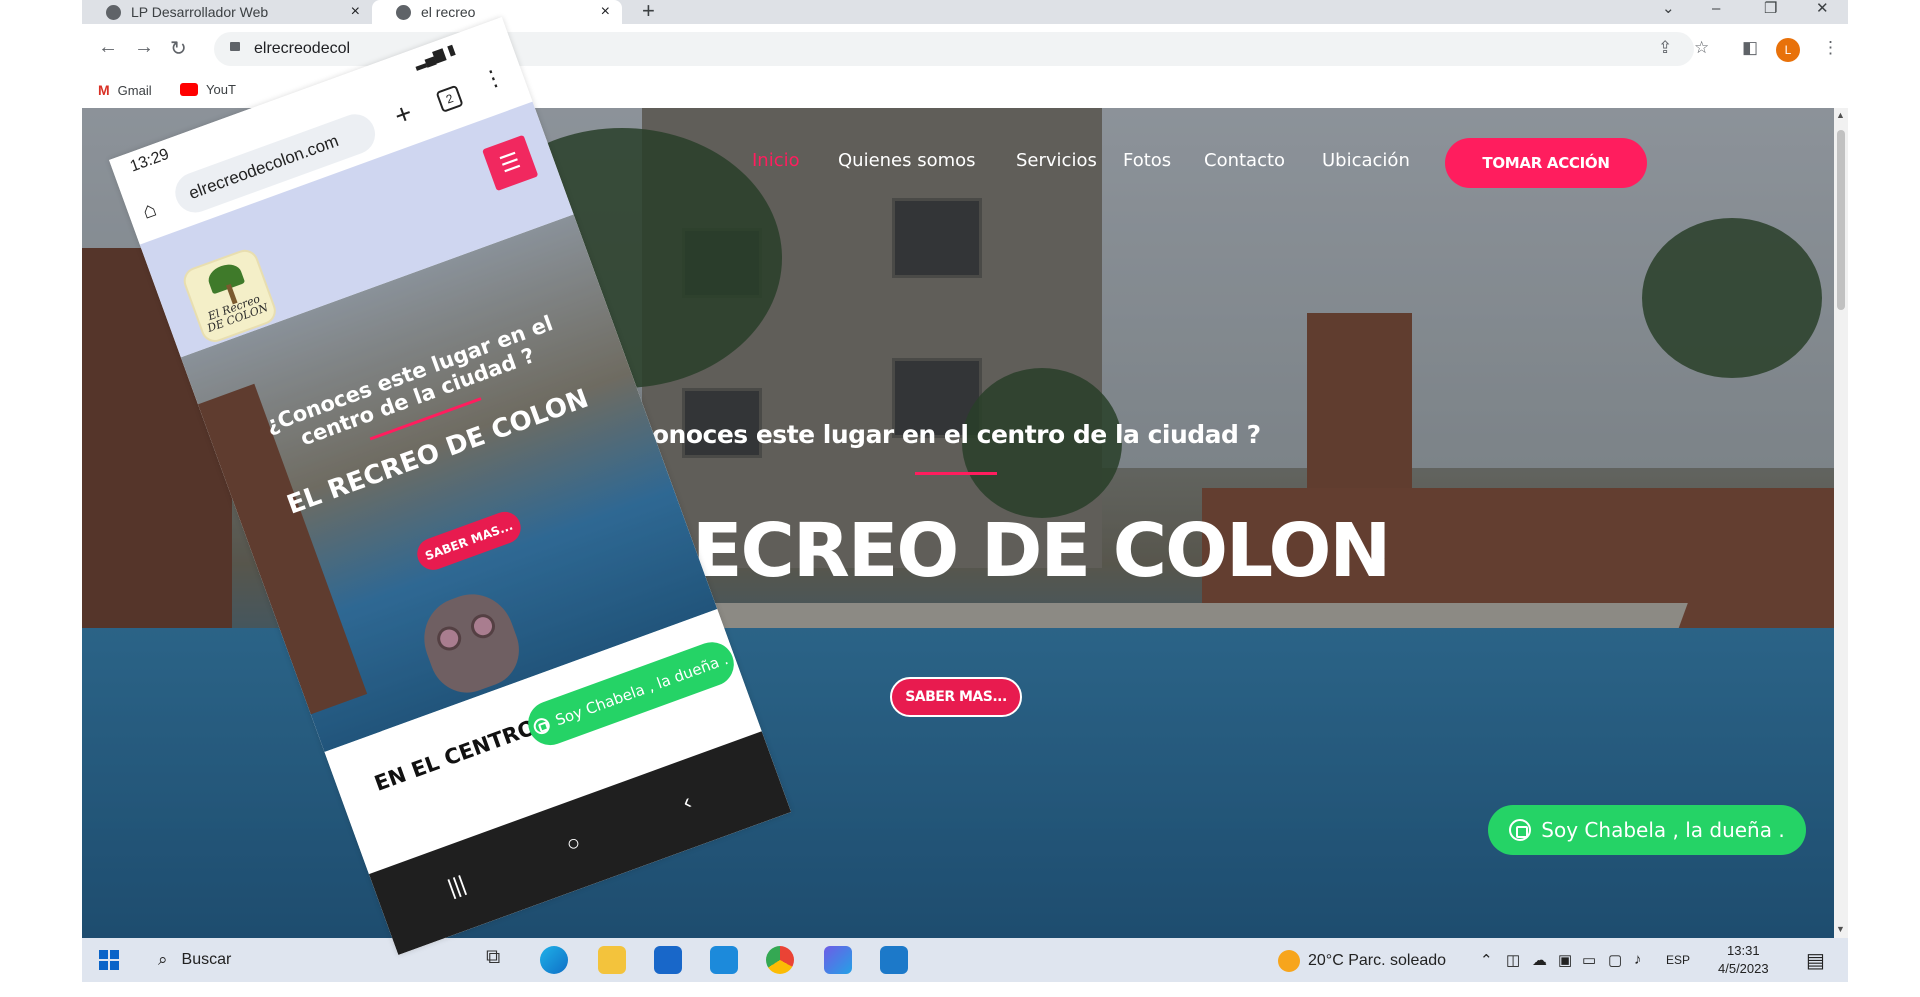  I want to click on taskbar-search: ⌕ Buscar, so click(251, 960).